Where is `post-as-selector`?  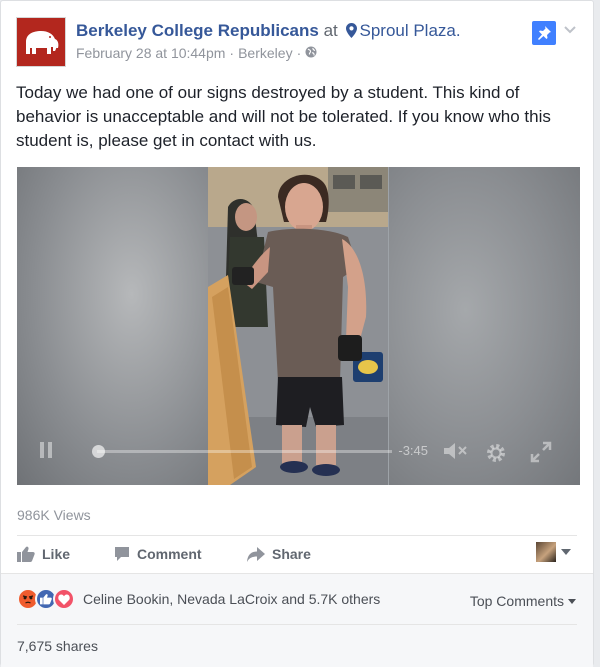
post-as-selector is located at coordinates (553, 552).